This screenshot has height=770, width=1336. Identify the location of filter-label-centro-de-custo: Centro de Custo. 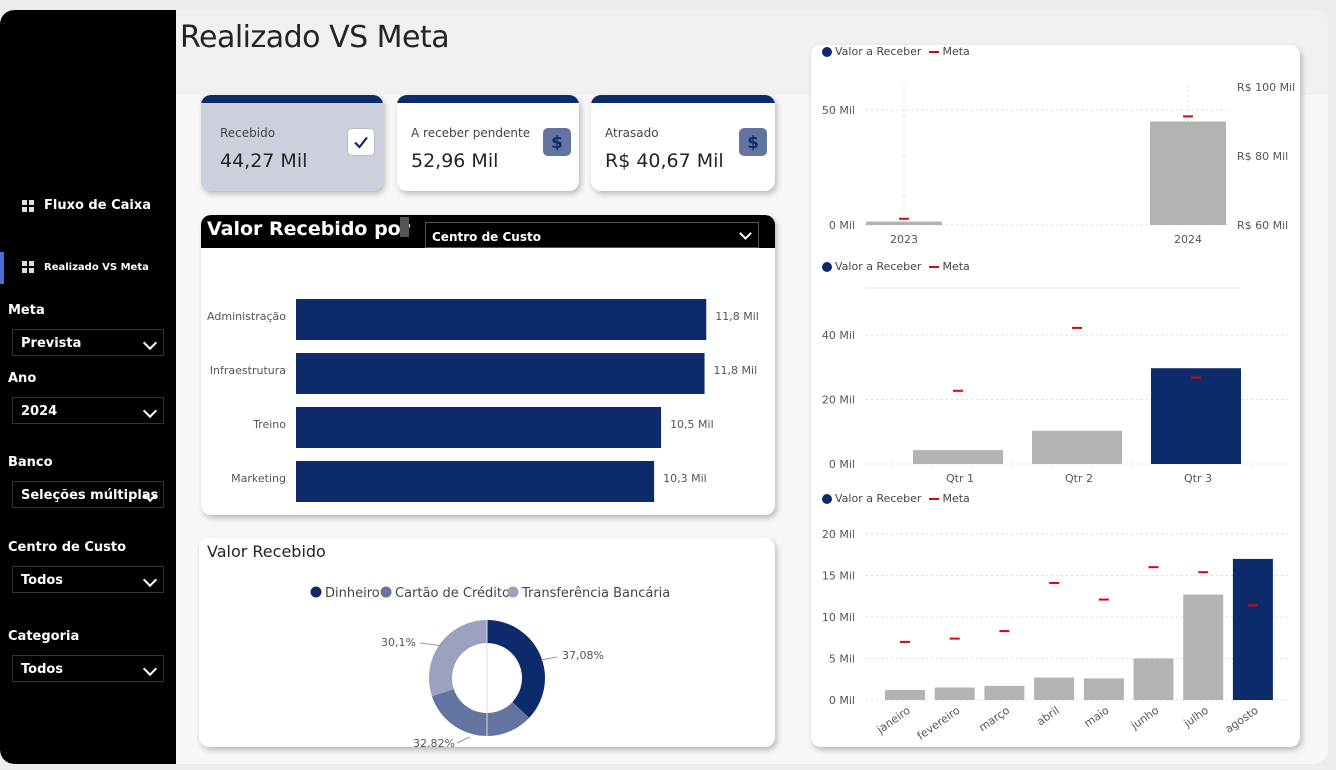
(67, 547).